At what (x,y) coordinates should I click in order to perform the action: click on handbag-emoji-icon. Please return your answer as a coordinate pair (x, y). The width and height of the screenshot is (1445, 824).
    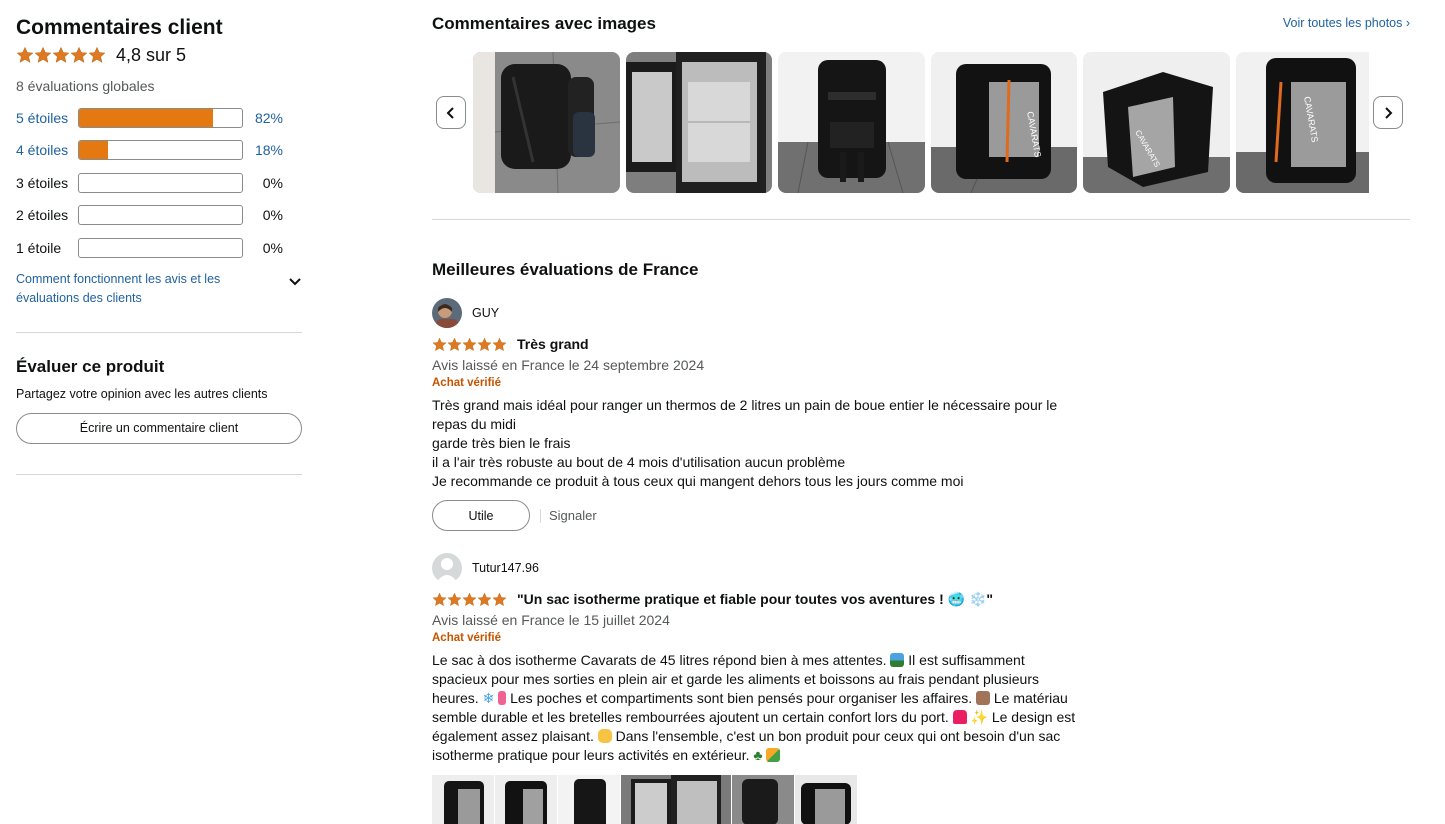
    Looking at the image, I should click on (959, 717).